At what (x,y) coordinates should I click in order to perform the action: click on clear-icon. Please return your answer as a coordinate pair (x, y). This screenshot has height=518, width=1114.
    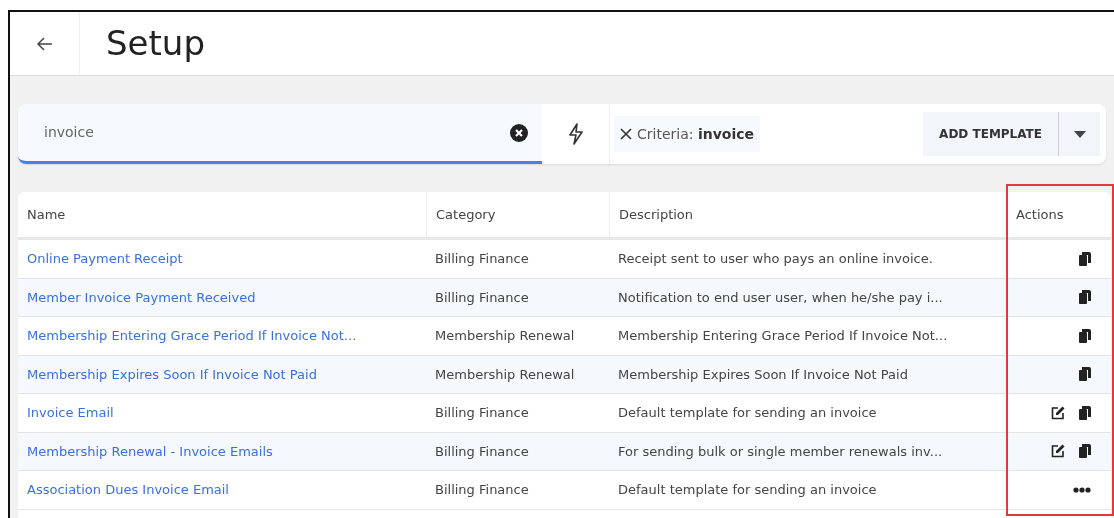
    Looking at the image, I should click on (519, 133).